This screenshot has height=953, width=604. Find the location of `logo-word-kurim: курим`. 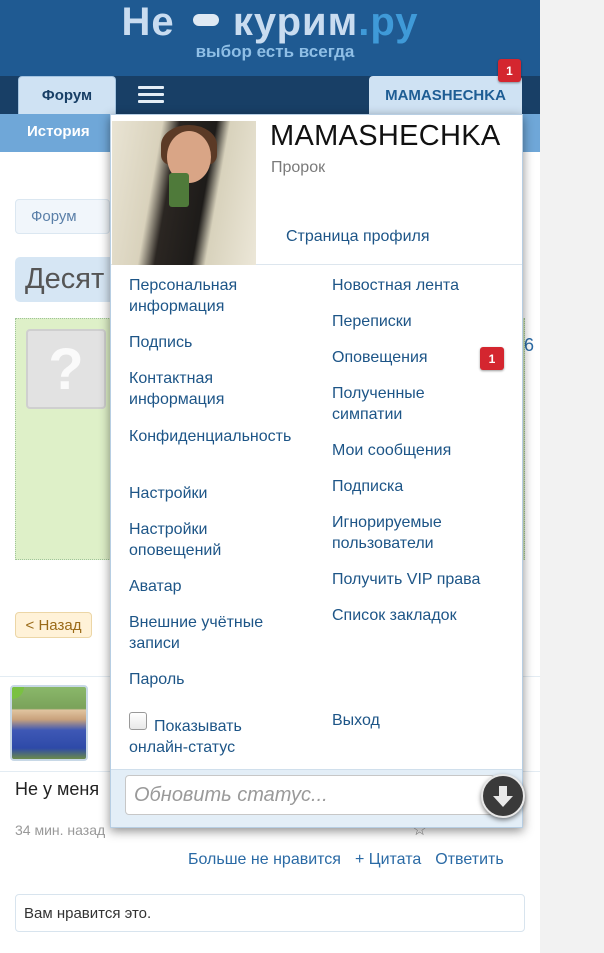

logo-word-kurim: курим is located at coordinates (295, 22).